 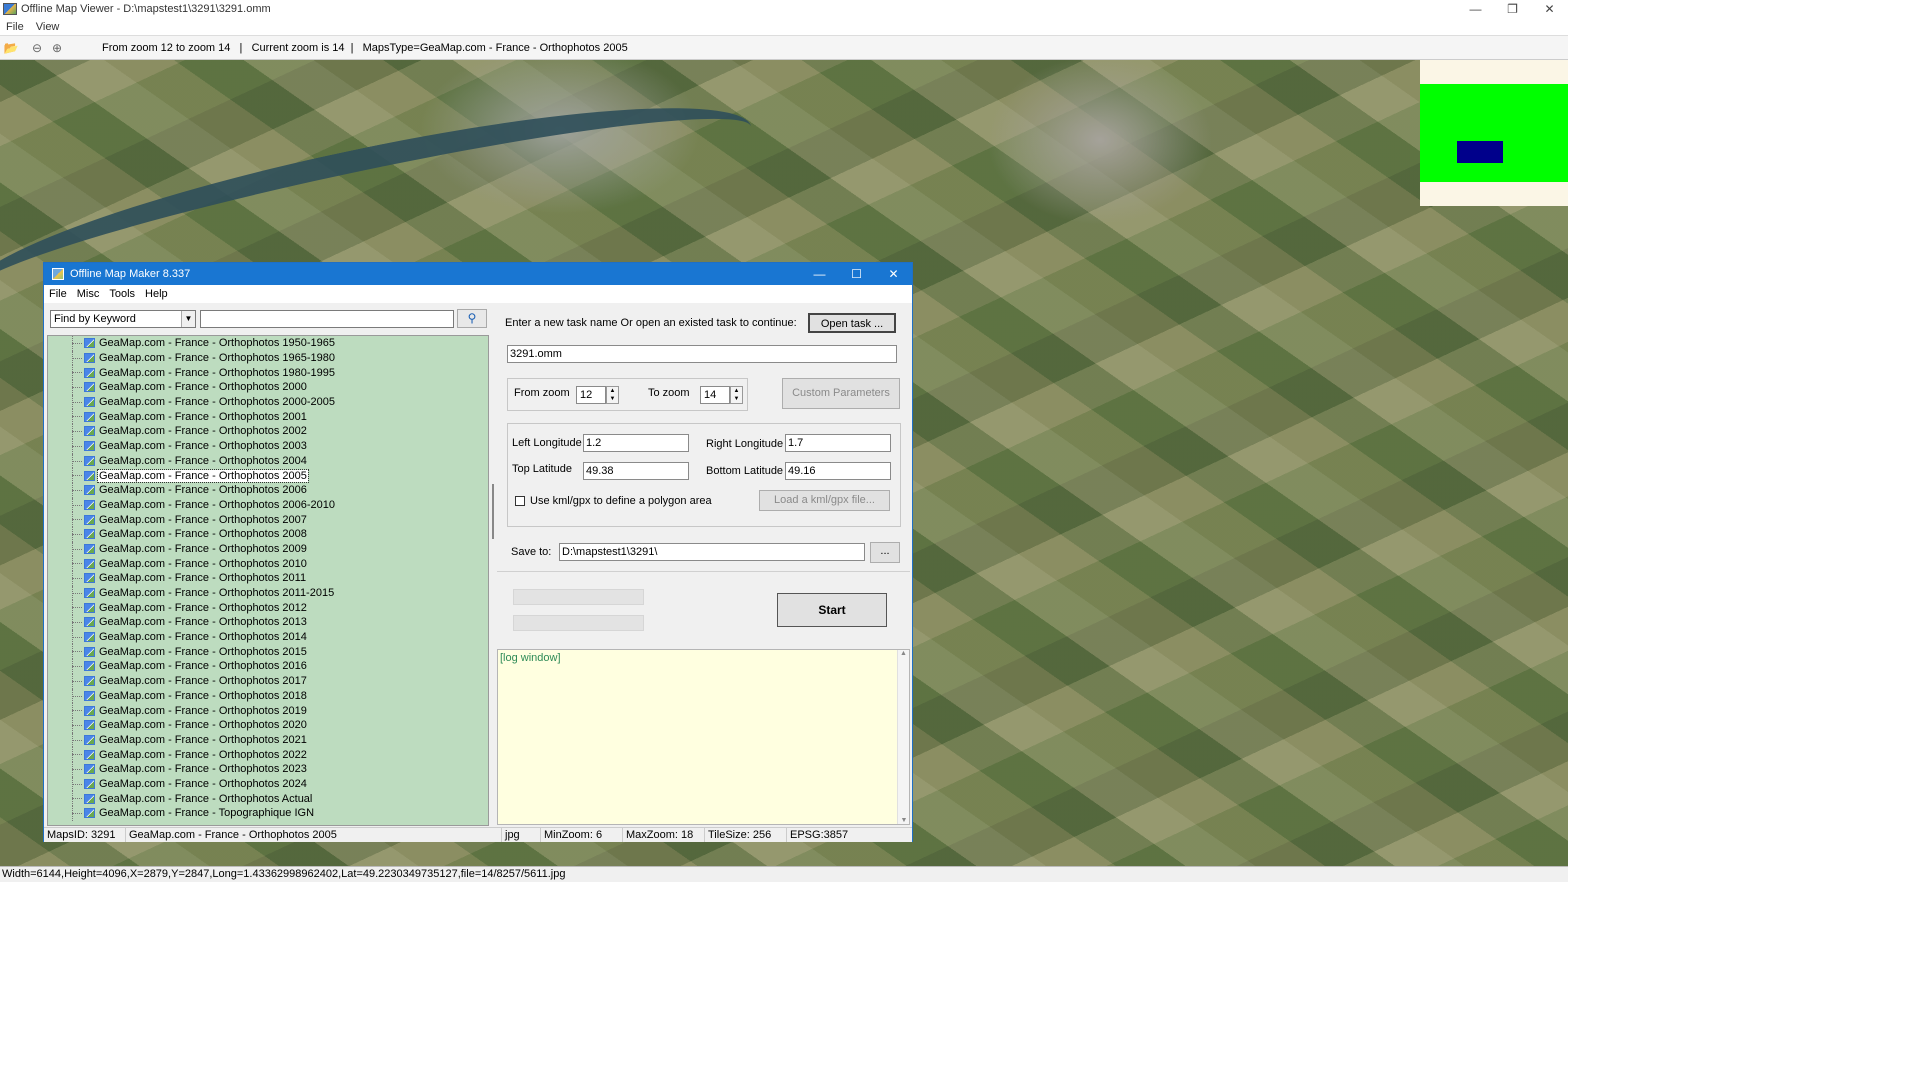 I want to click on tree-item: GeaMap.com - France - Orthophotos 2016, so click(x=268, y=666).